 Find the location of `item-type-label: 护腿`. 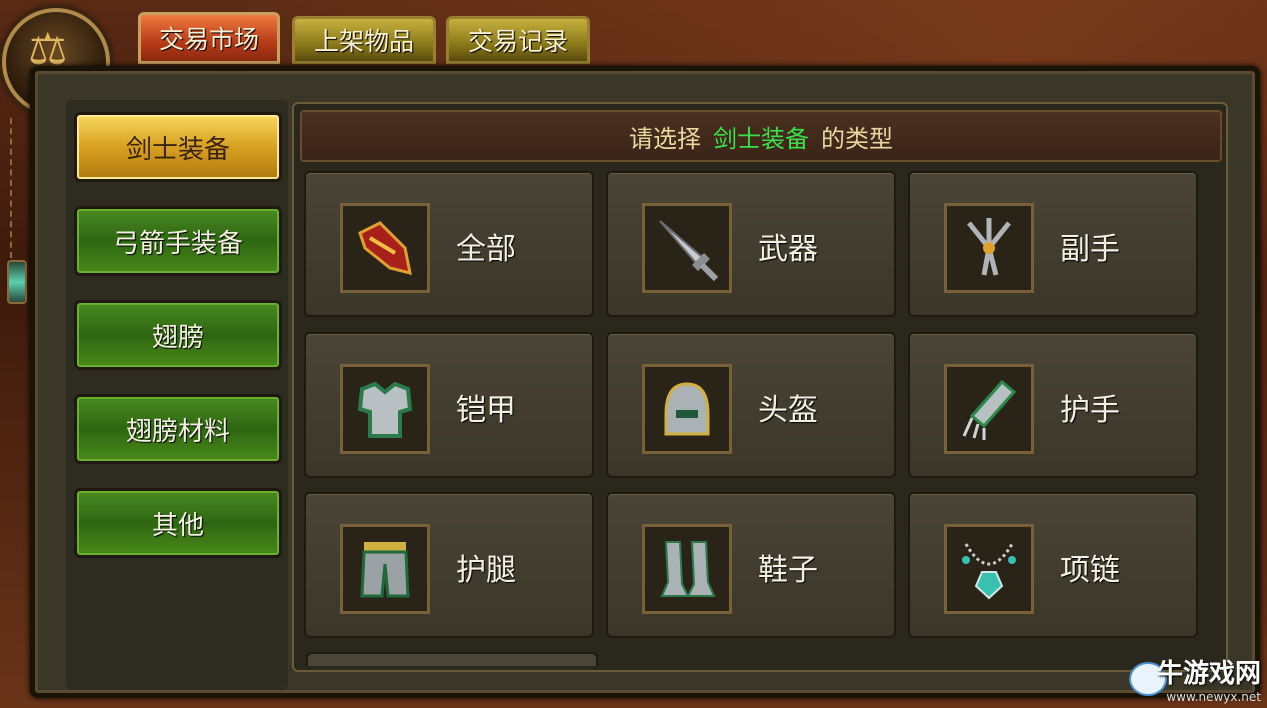

item-type-label: 护腿 is located at coordinates (486, 570).